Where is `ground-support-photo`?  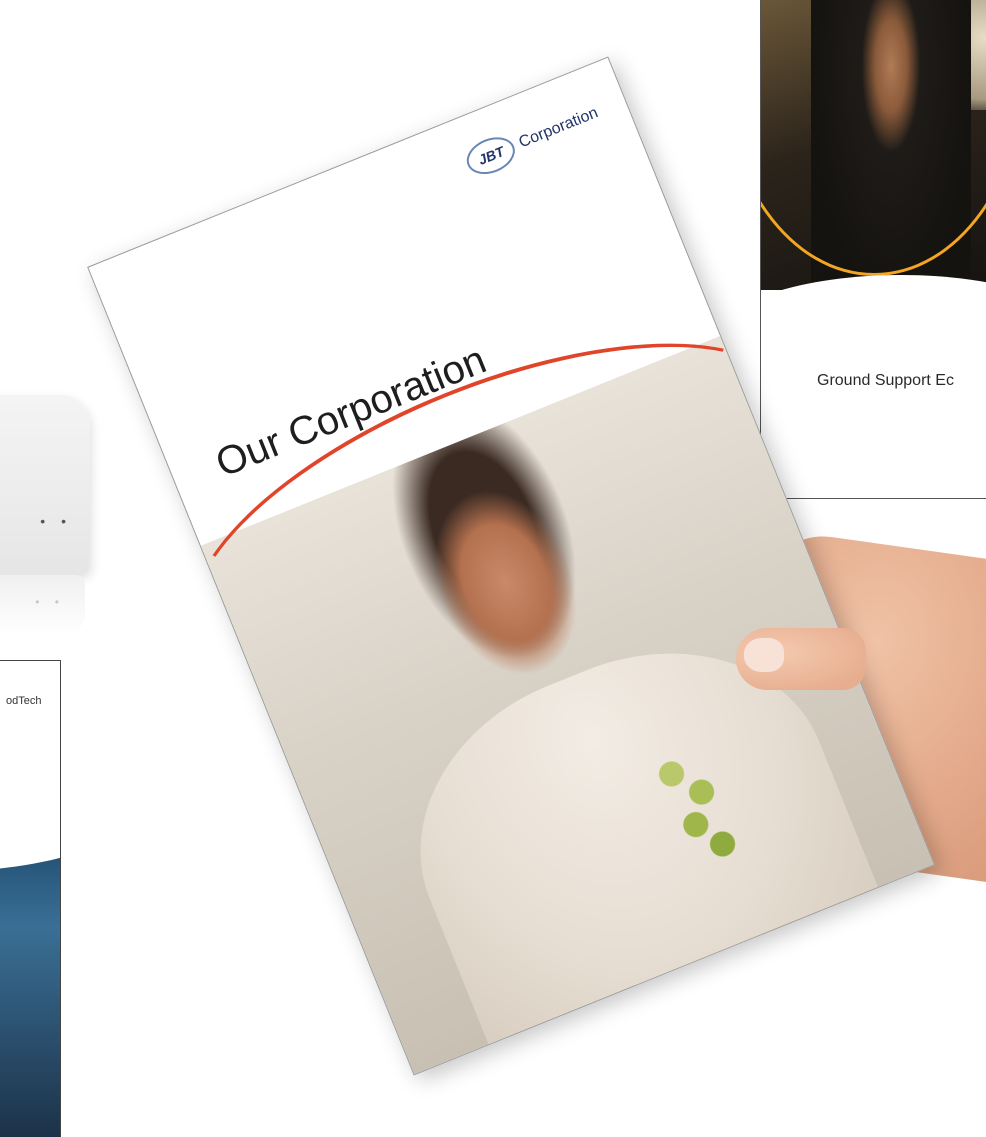
ground-support-photo is located at coordinates (873, 145).